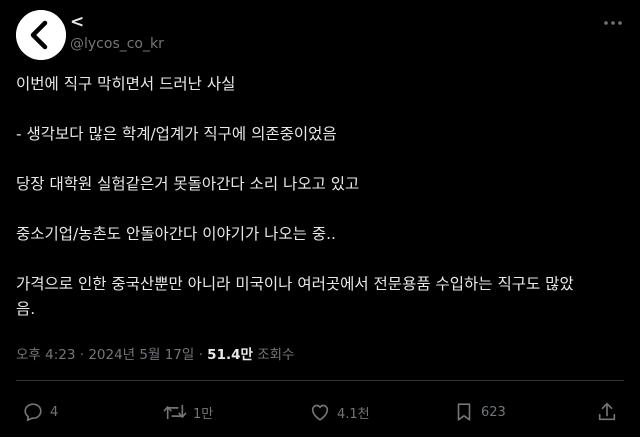  I want to click on heart-icon, so click(320, 412).